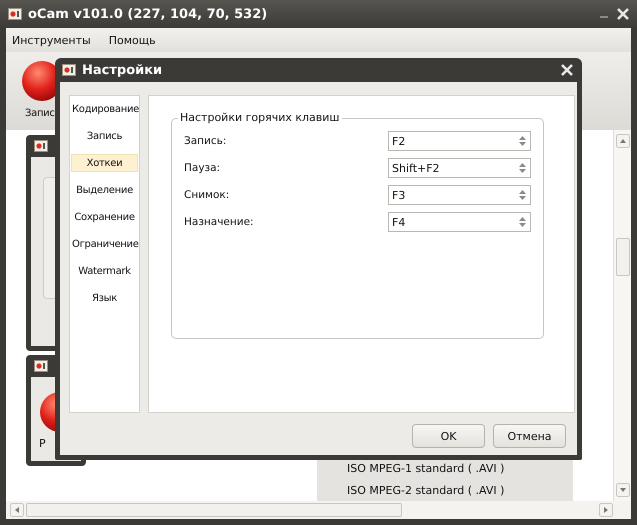 The height and width of the screenshot is (525, 637). Describe the element at coordinates (459, 195) in the screenshot. I see `hotkey-field: F3` at that location.